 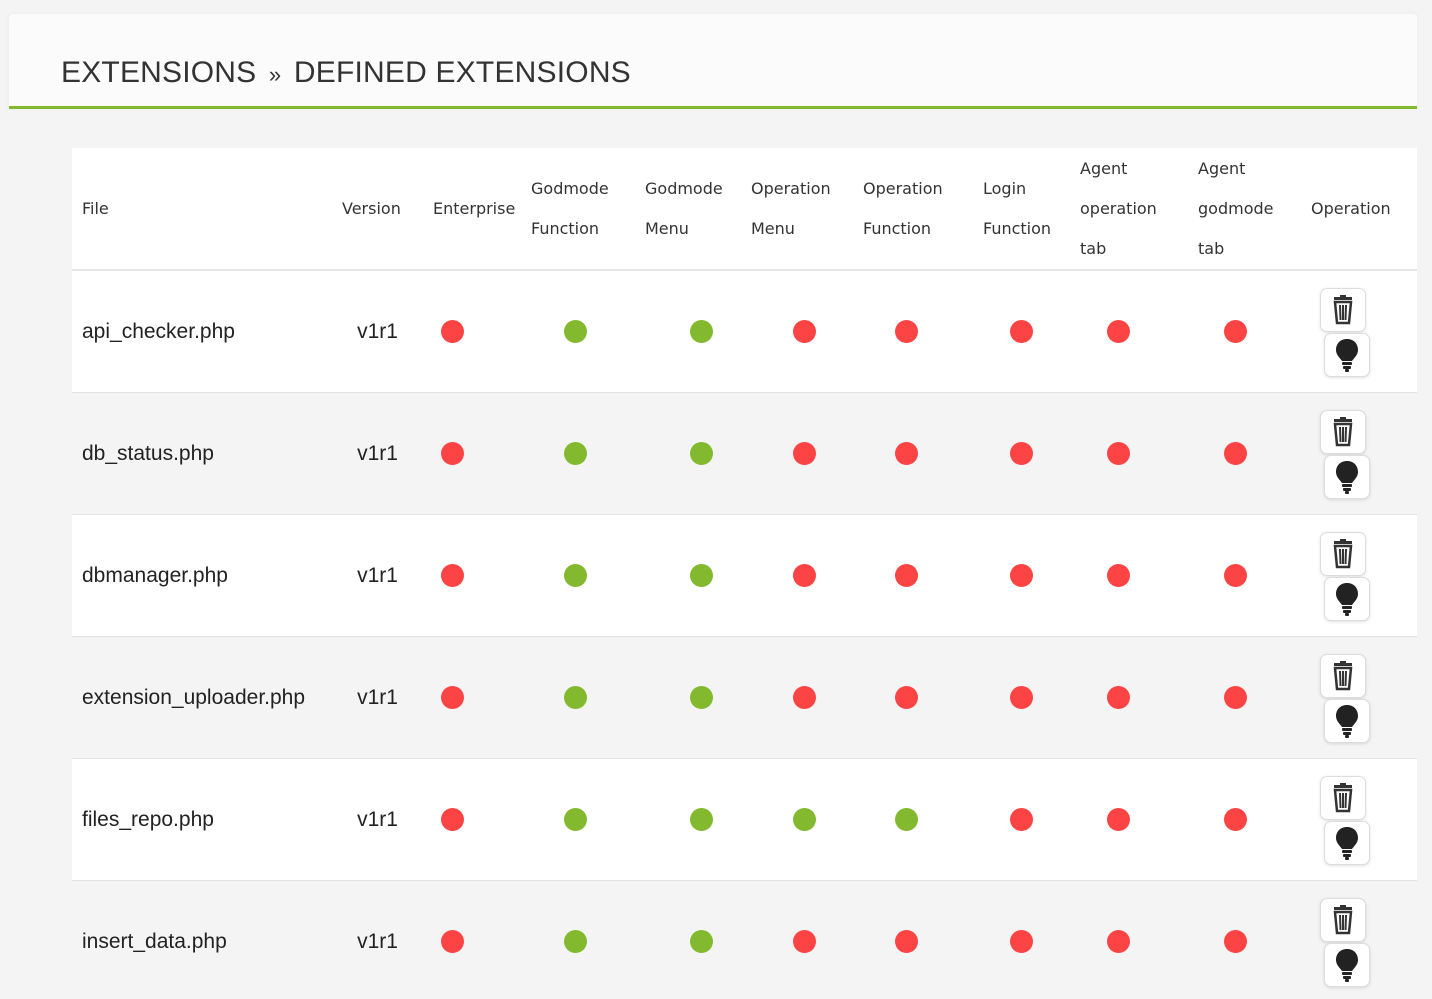 I want to click on column-header-label: File, so click(x=95, y=208).